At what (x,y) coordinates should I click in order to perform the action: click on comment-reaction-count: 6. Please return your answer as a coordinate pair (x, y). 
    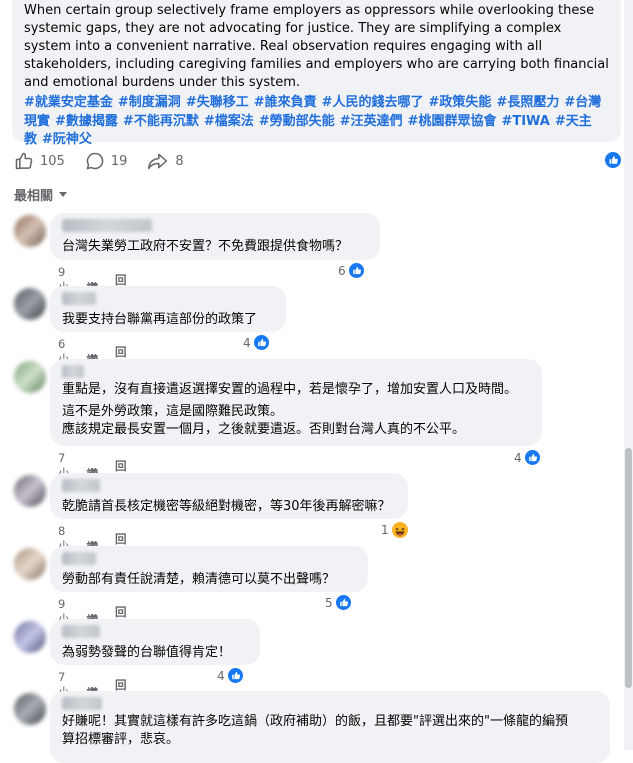
    Looking at the image, I should click on (351, 270).